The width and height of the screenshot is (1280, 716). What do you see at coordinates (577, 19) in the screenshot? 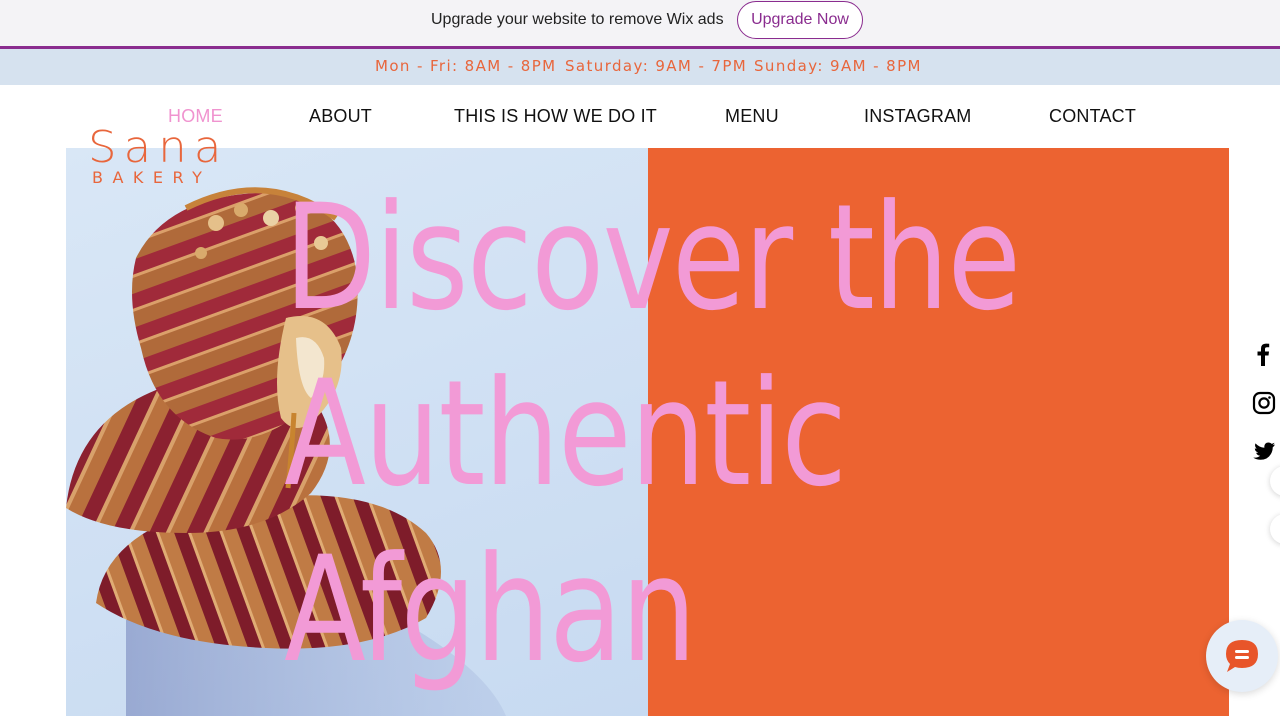
I see `wix-ad-message: Upgrade your website to remove Wix ads` at bounding box center [577, 19].